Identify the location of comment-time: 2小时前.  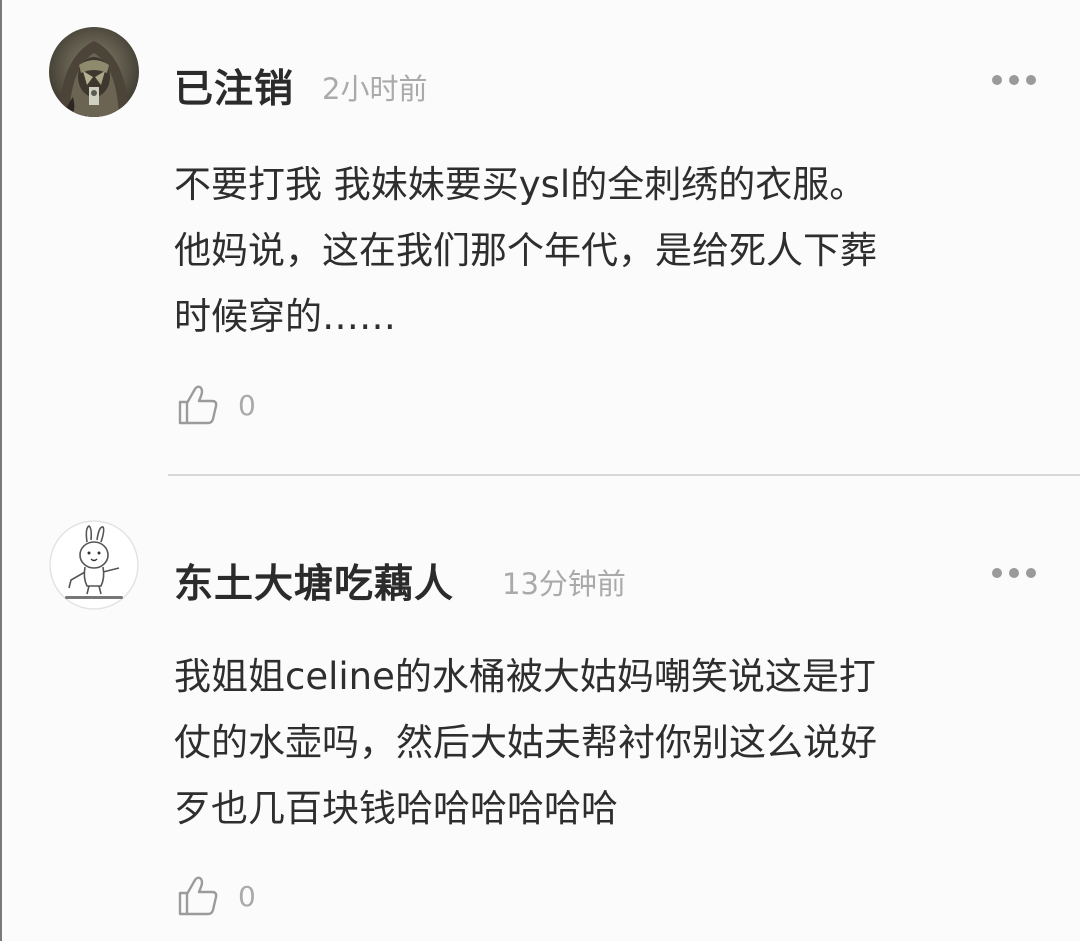
(375, 89).